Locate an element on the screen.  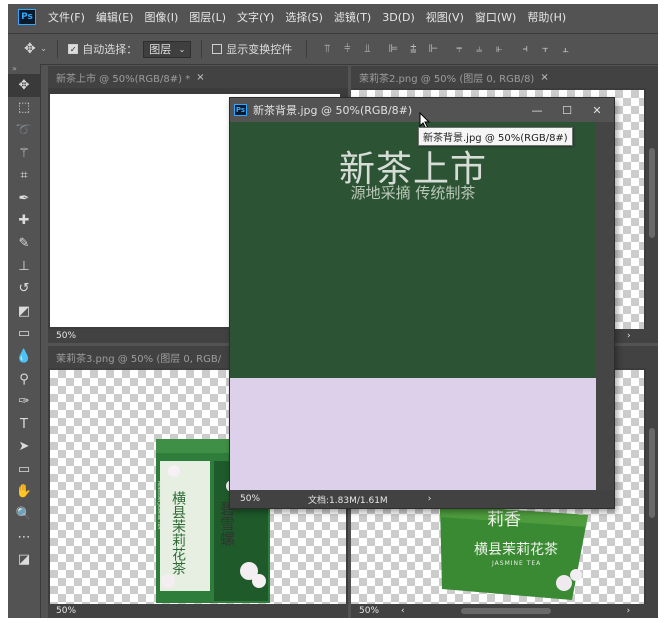
healing-brush-tool-icon: ✚ is located at coordinates (24, 221).